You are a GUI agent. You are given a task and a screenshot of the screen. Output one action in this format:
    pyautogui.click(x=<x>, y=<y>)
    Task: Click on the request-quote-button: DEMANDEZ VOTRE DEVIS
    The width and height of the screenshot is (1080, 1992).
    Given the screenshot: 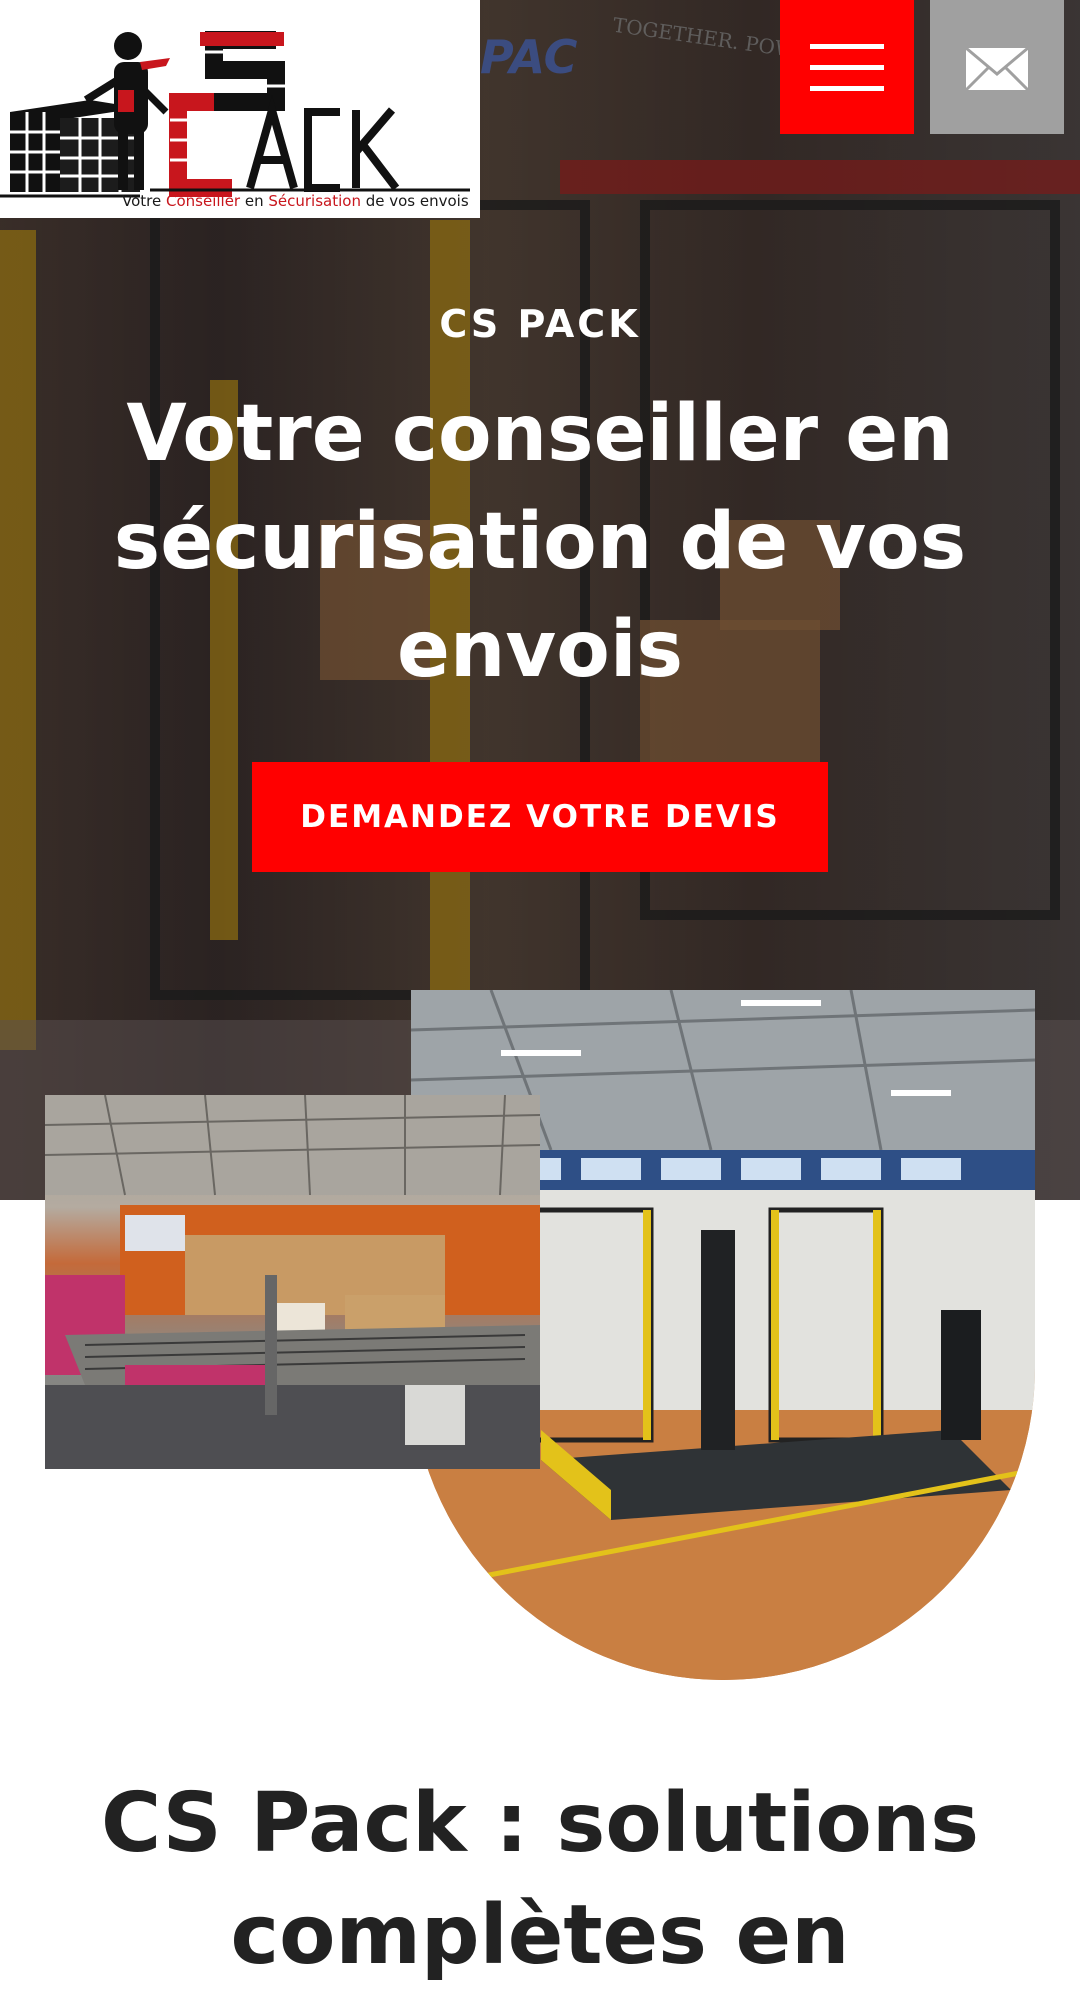 What is the action you would take?
    pyautogui.click(x=540, y=817)
    